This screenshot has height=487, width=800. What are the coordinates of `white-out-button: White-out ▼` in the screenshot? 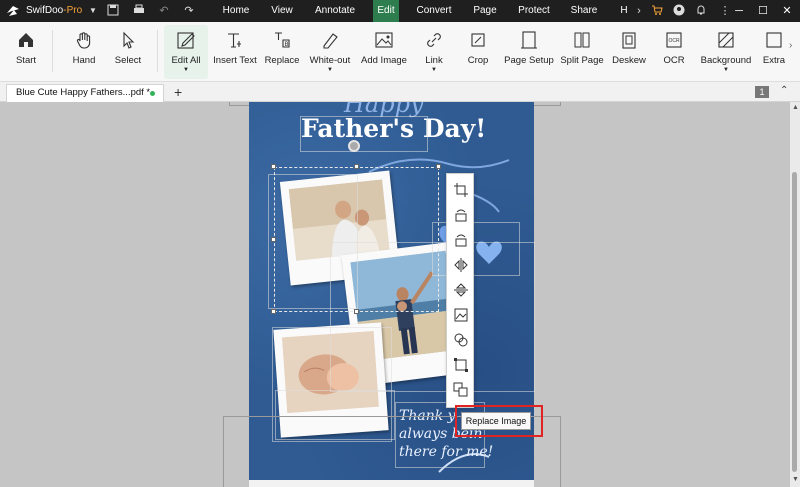 It's located at (330, 52).